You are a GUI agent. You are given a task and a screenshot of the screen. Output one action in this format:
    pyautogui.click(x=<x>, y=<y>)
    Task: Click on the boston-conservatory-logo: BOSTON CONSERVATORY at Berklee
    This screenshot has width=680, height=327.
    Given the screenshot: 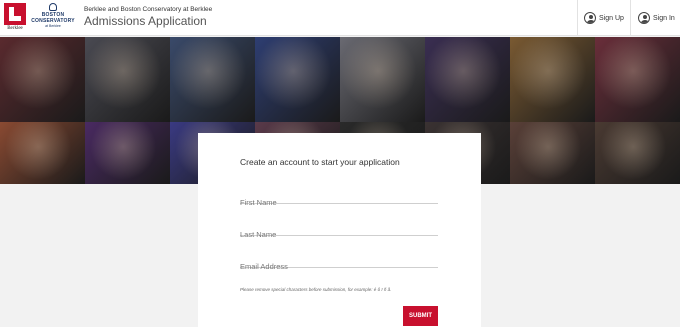 What is the action you would take?
    pyautogui.click(x=53, y=18)
    